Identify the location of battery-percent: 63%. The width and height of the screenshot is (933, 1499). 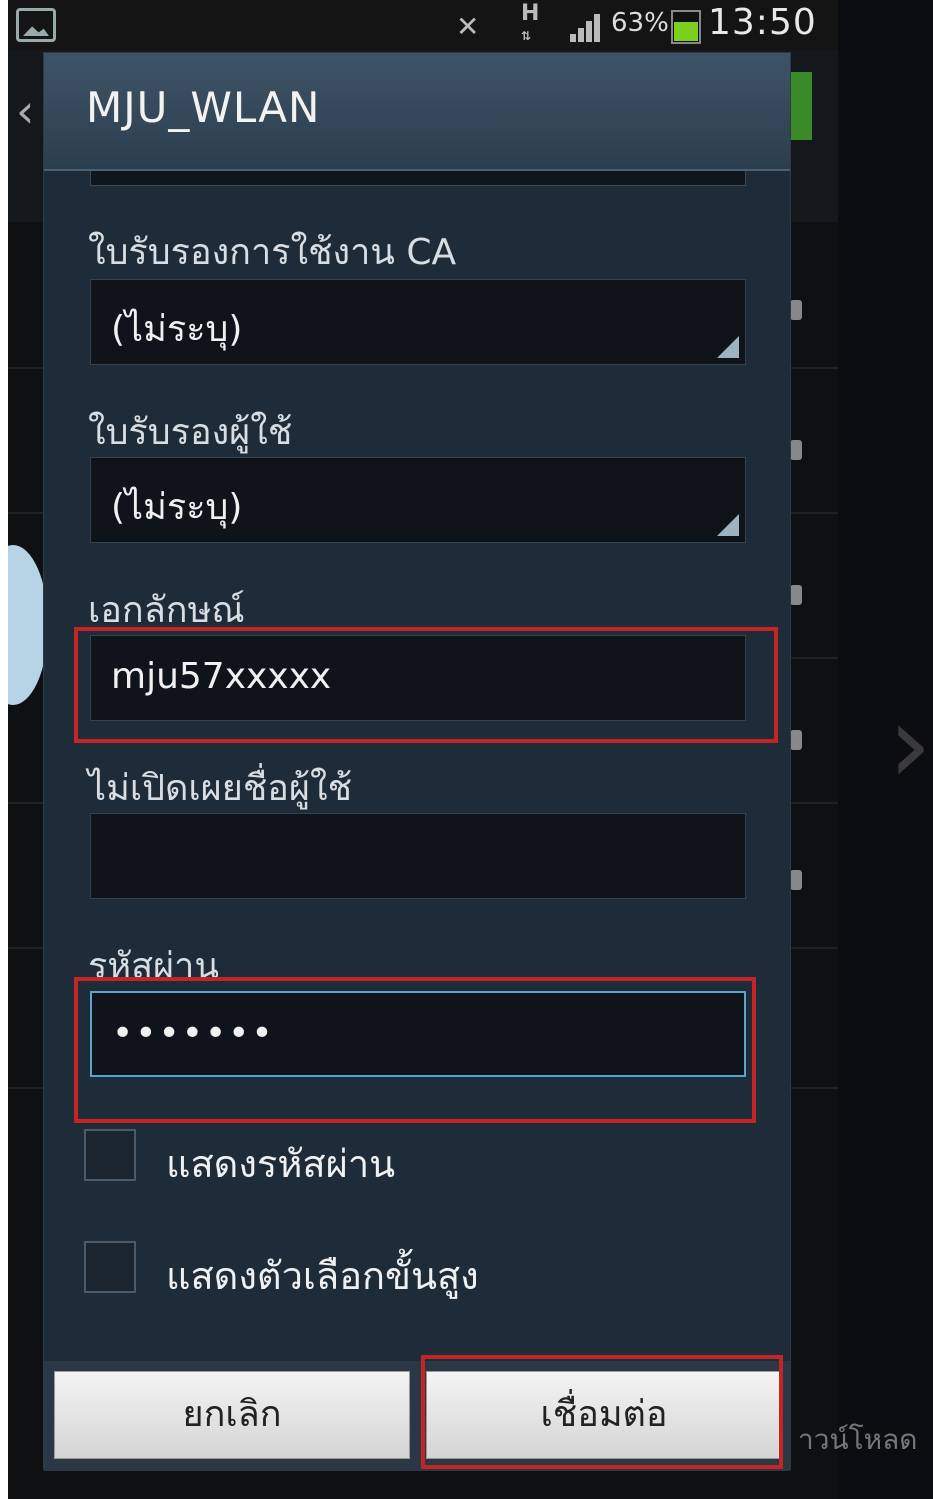
(640, 23).